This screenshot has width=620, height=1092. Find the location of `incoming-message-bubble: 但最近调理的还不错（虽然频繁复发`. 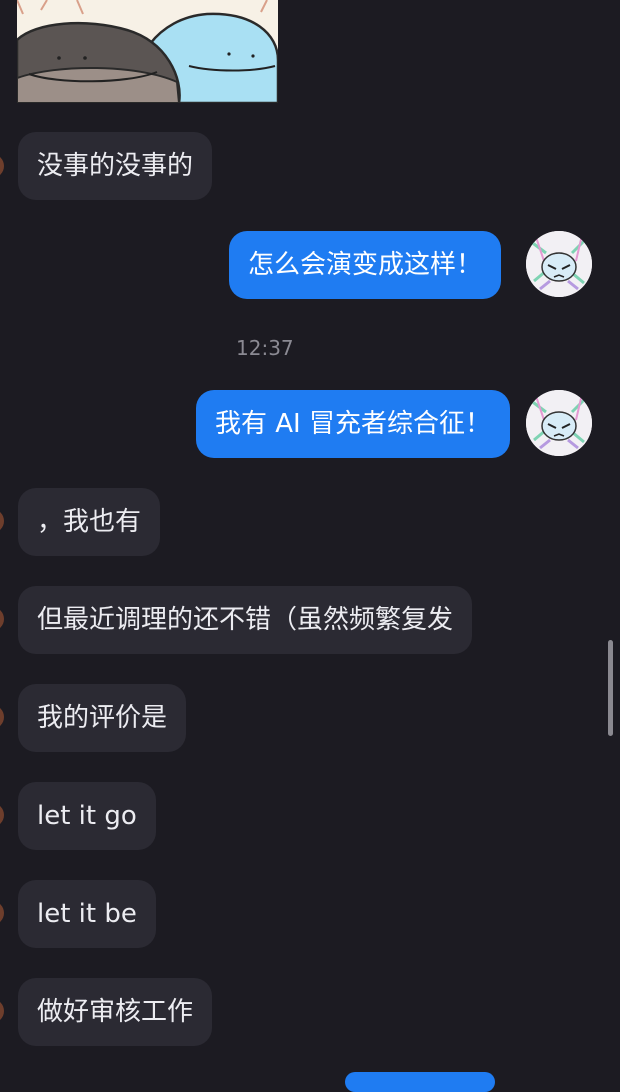

incoming-message-bubble: 但最近调理的还不错（虽然频繁复发 is located at coordinates (245, 620).